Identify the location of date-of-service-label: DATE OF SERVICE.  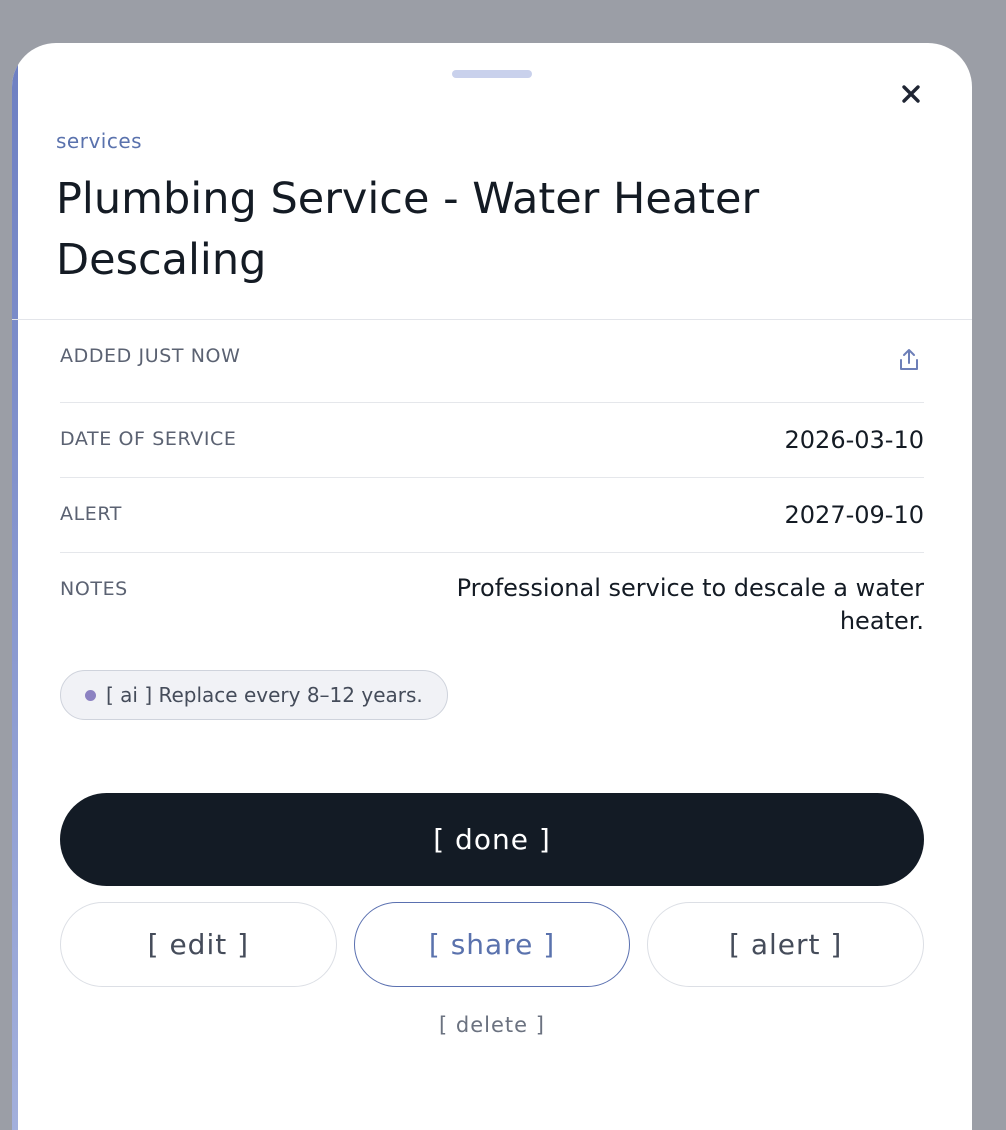
(148, 439).